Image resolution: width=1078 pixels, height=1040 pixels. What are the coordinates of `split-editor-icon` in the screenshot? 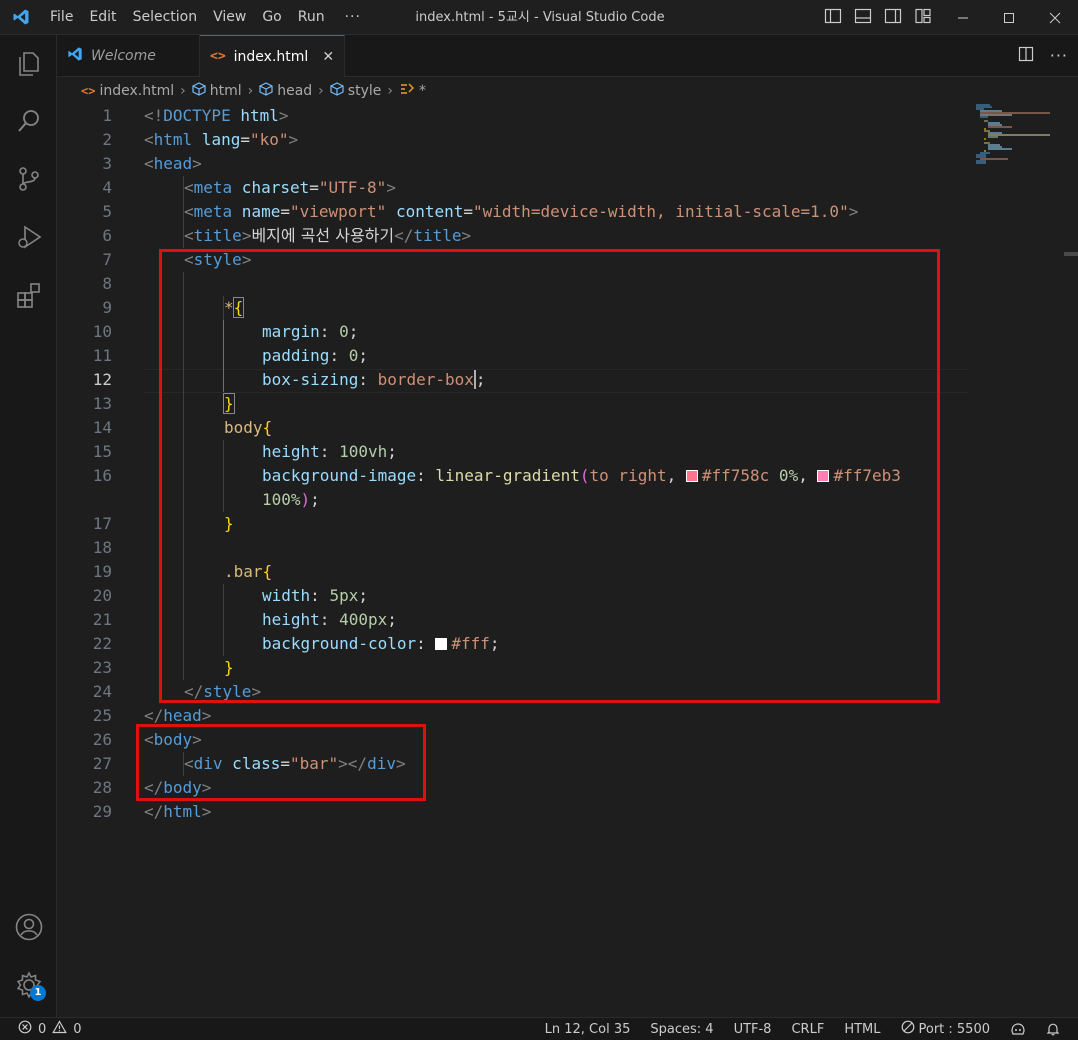 It's located at (1026, 56).